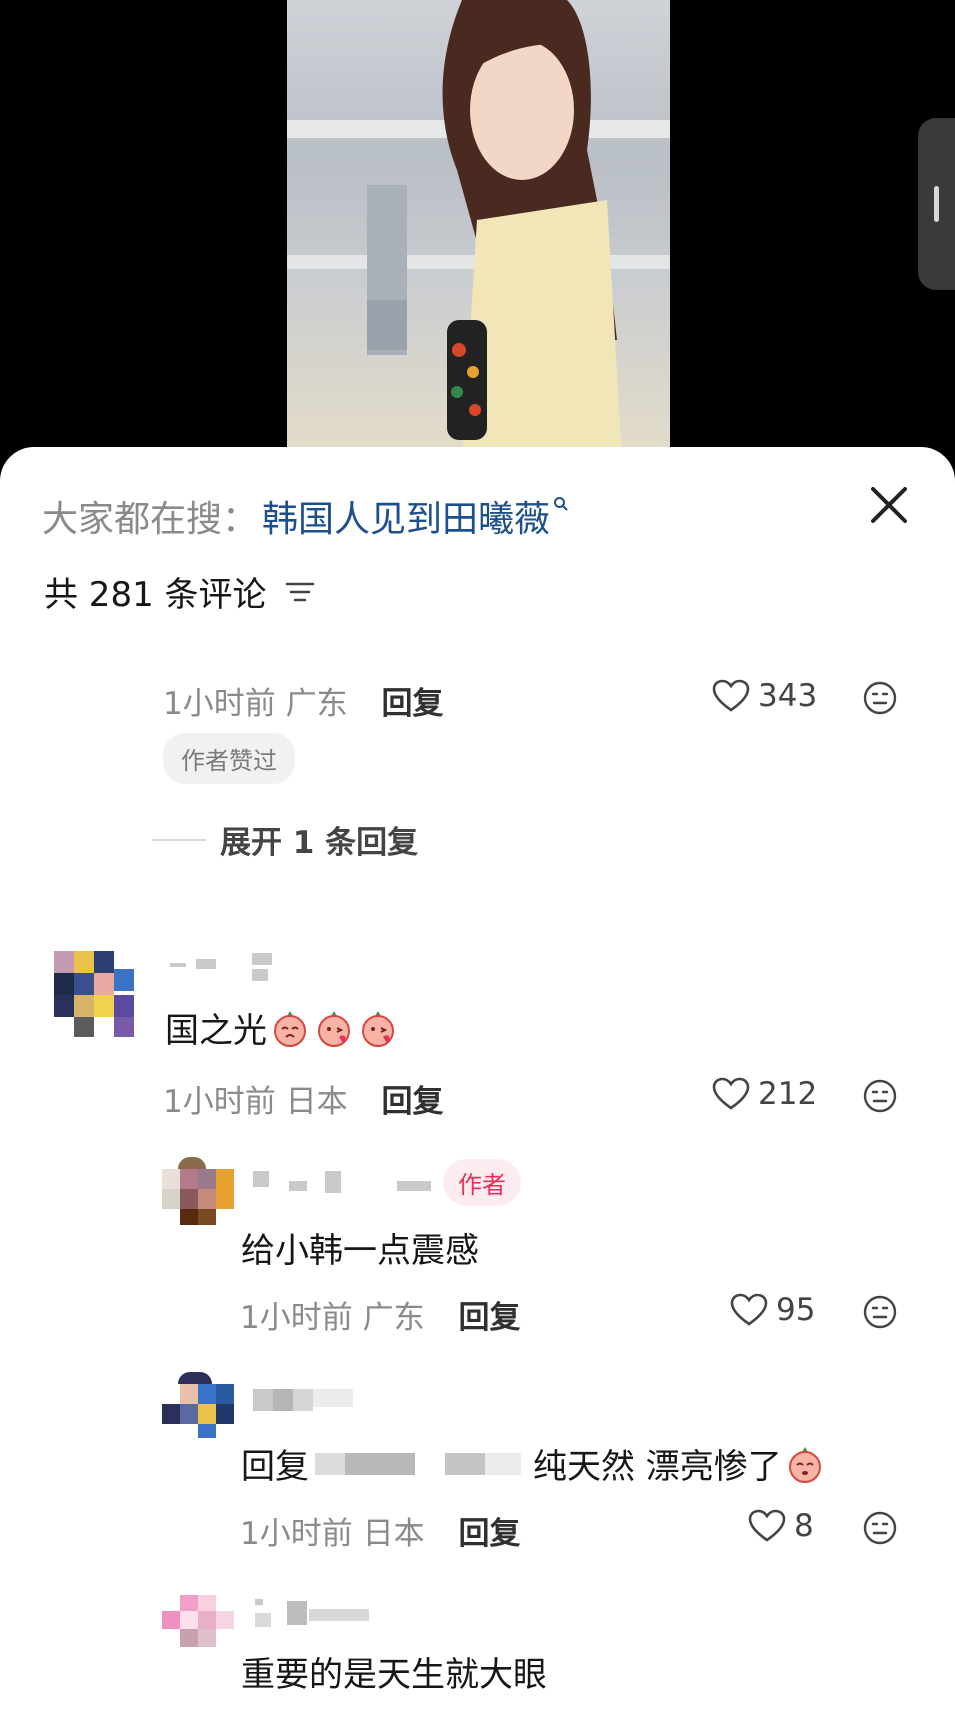  What do you see at coordinates (229, 758) in the screenshot?
I see `author-liked-badge: 作者赞过` at bounding box center [229, 758].